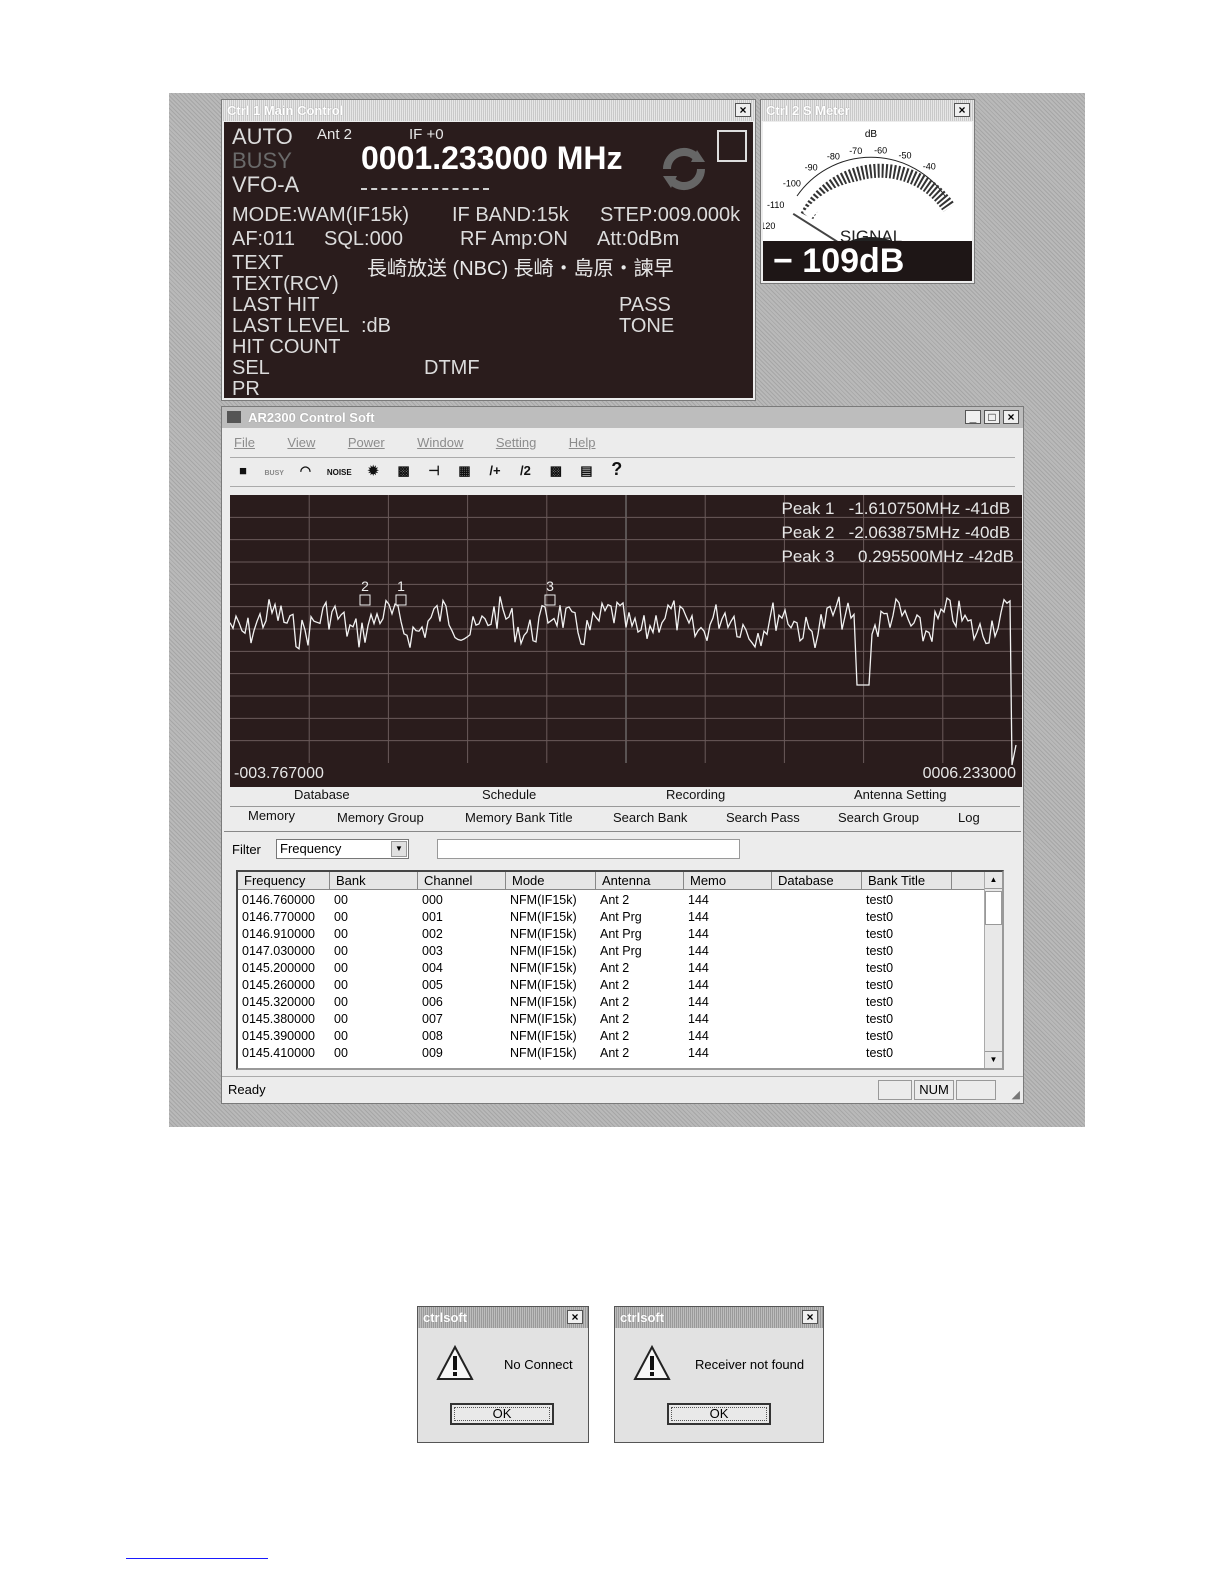 This screenshot has height=1585, width=1225. Describe the element at coordinates (284, 881) in the screenshot. I see `col-frequency: Frequency` at that location.